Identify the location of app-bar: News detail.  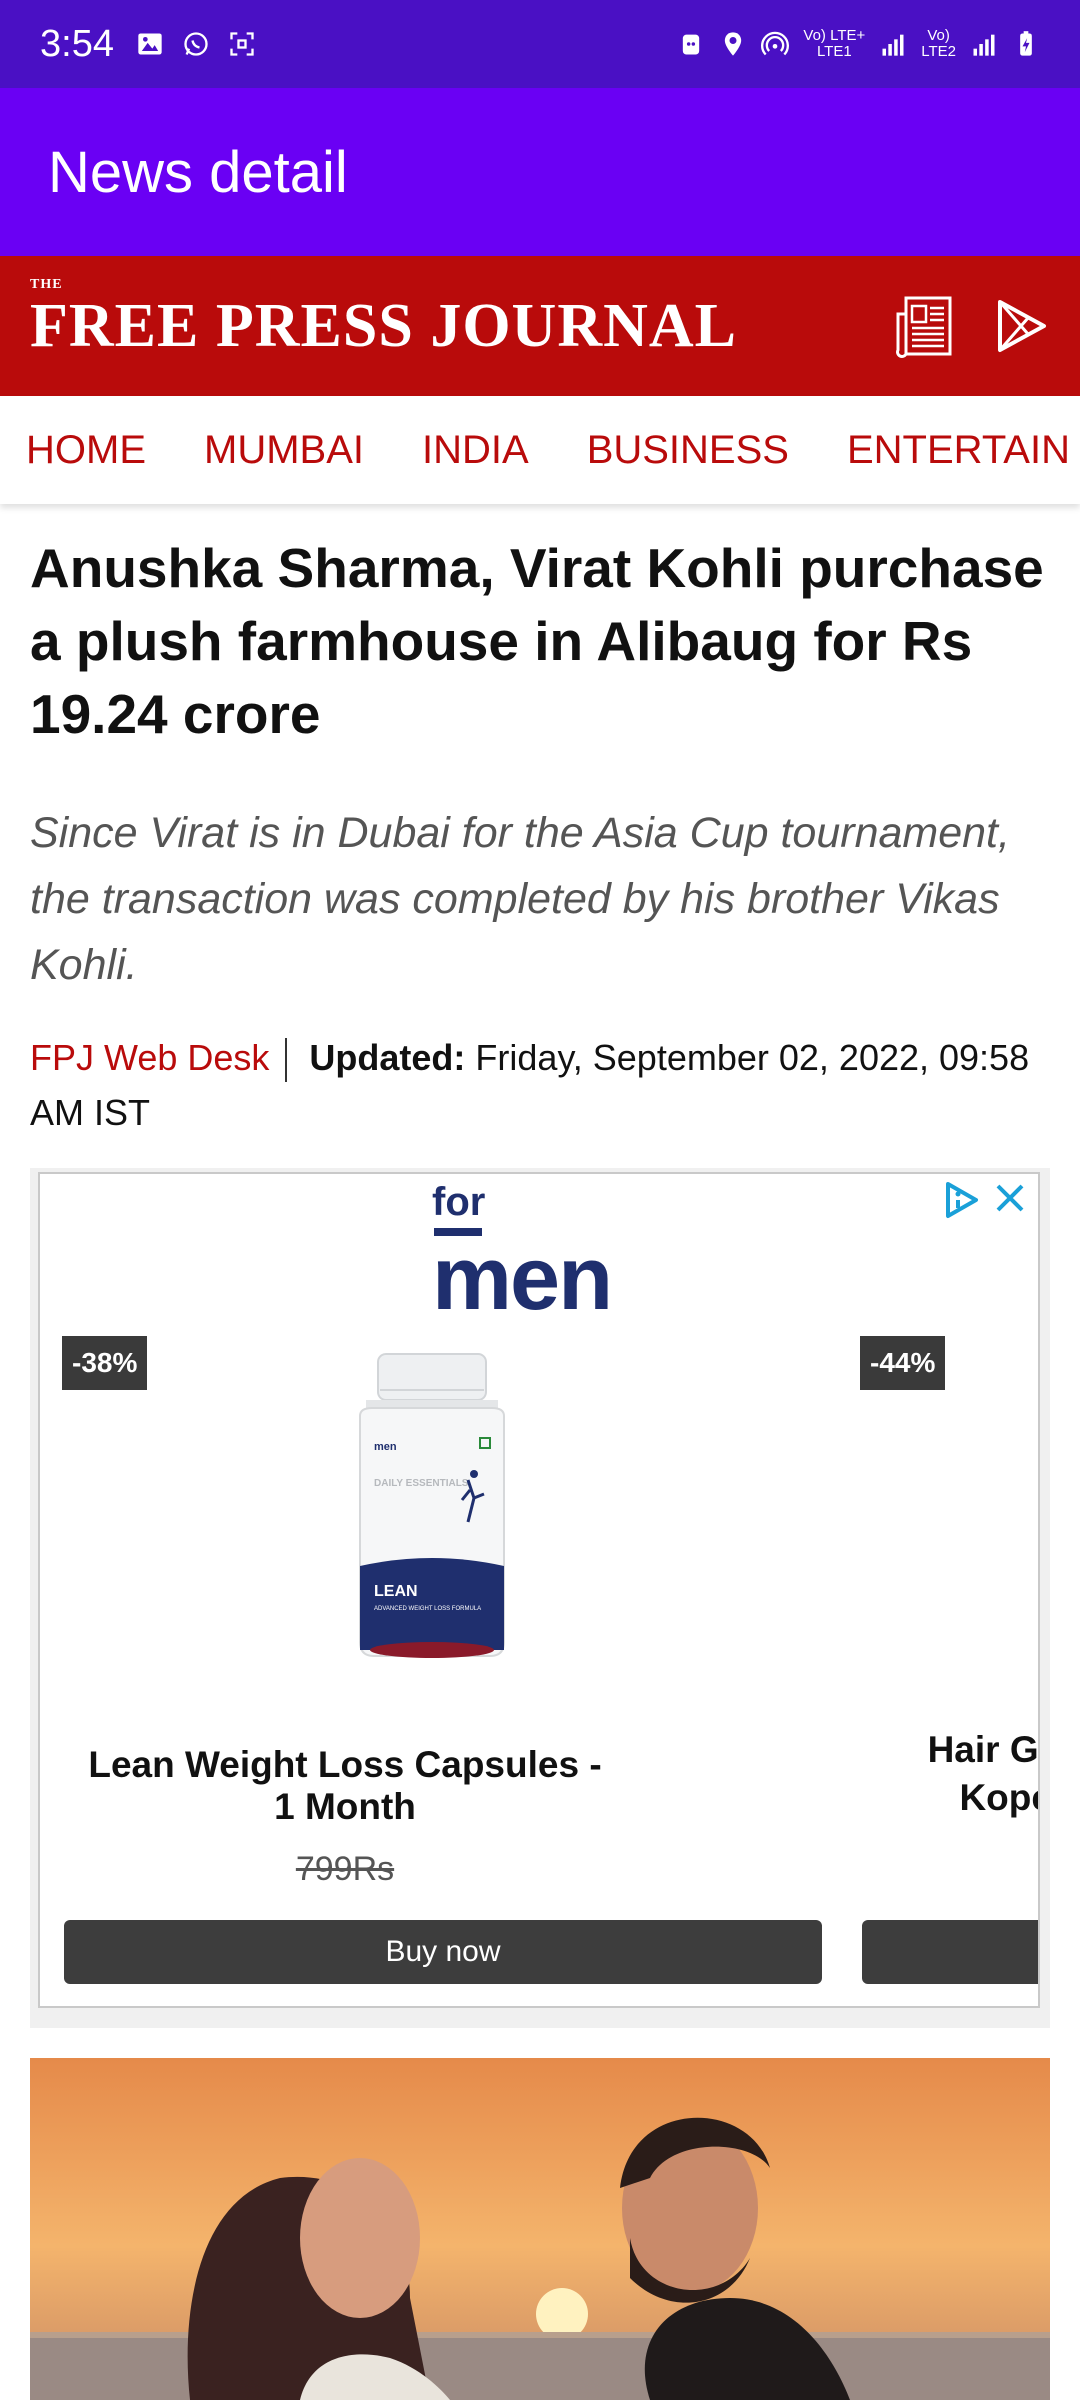
(540, 172).